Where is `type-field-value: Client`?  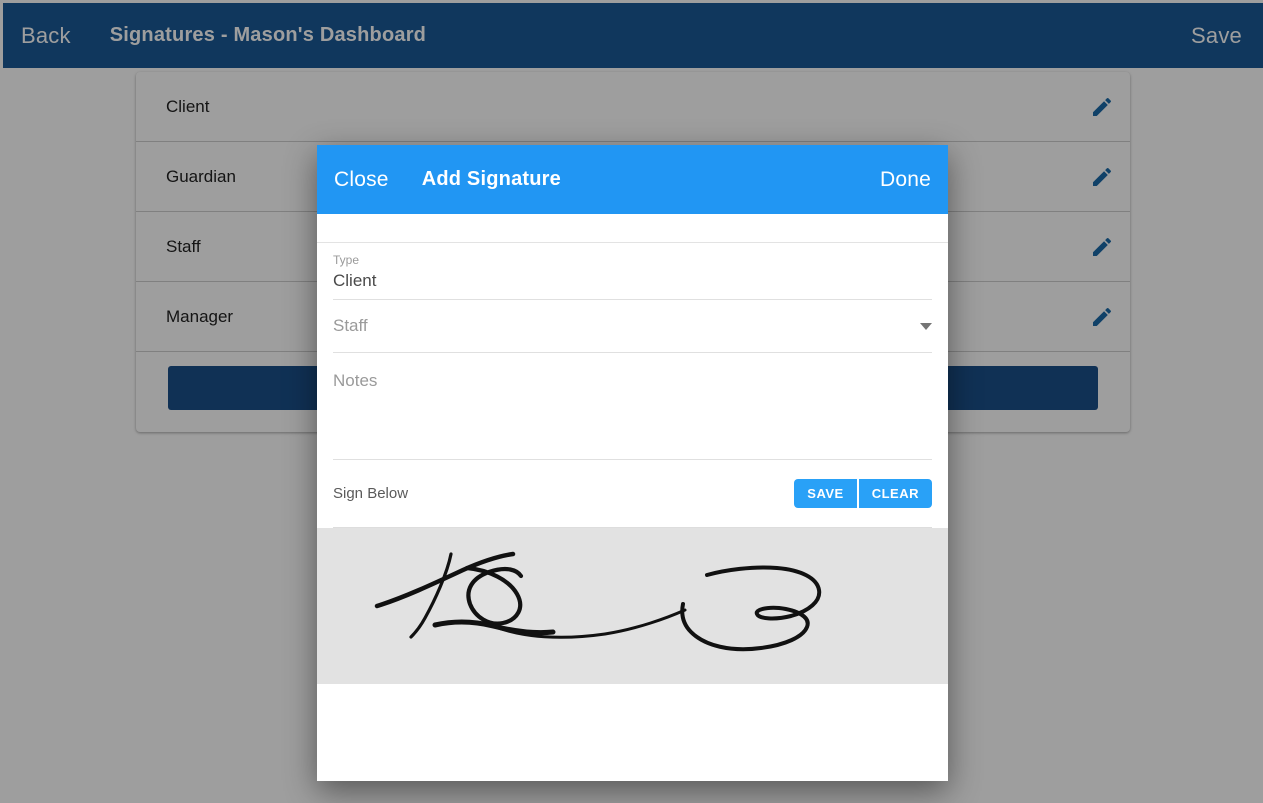 type-field-value: Client is located at coordinates (355, 280).